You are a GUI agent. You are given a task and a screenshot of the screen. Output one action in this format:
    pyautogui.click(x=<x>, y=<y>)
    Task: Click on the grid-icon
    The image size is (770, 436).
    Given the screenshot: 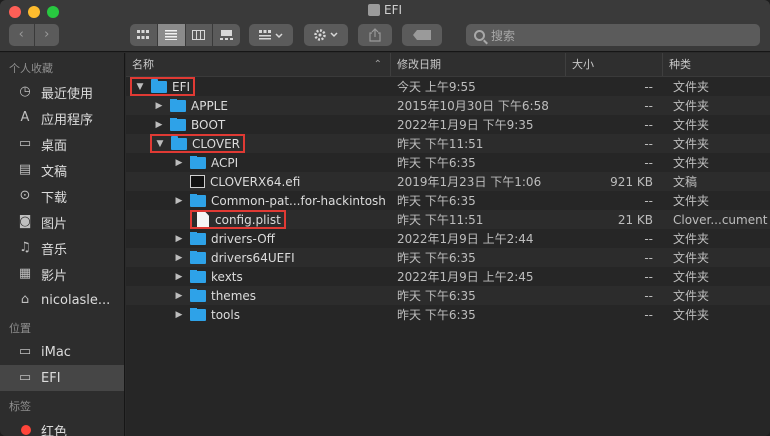 What is the action you would take?
    pyautogui.click(x=143, y=34)
    